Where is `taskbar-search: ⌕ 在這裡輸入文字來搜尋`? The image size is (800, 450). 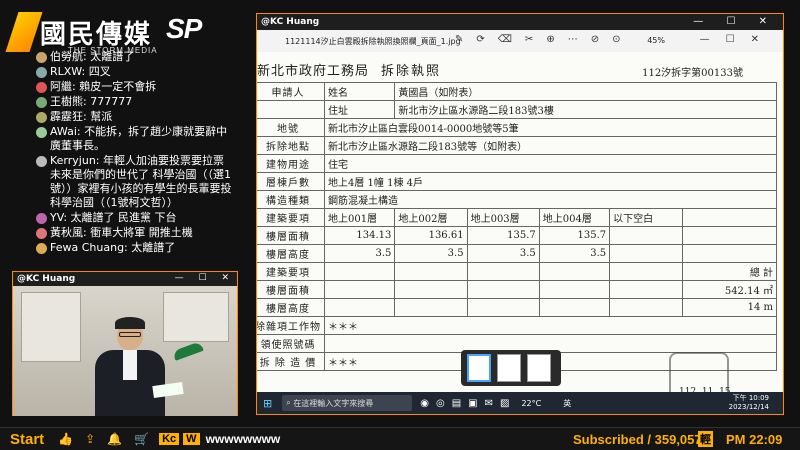 taskbar-search: ⌕ 在這裡輸入文字來搜尋 is located at coordinates (347, 403).